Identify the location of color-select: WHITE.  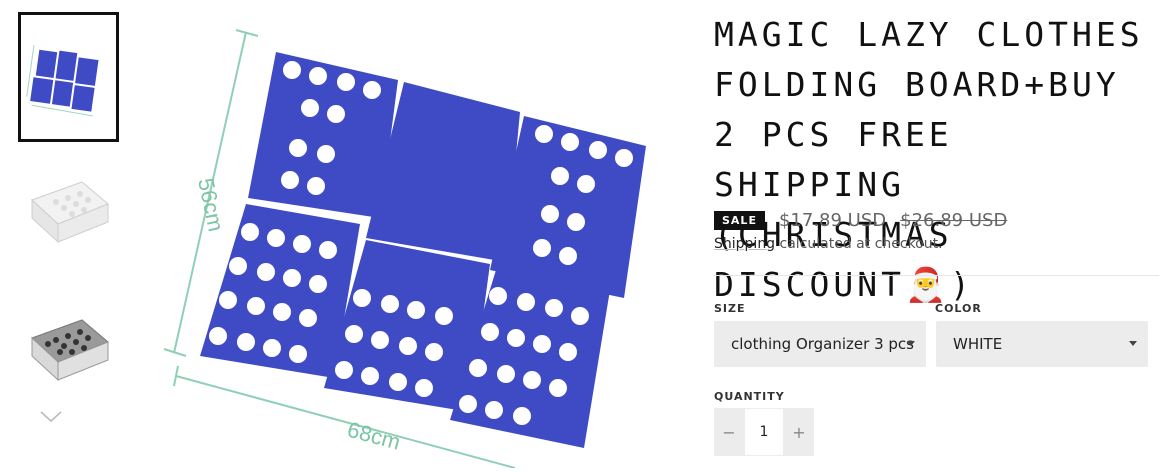
(1042, 344).